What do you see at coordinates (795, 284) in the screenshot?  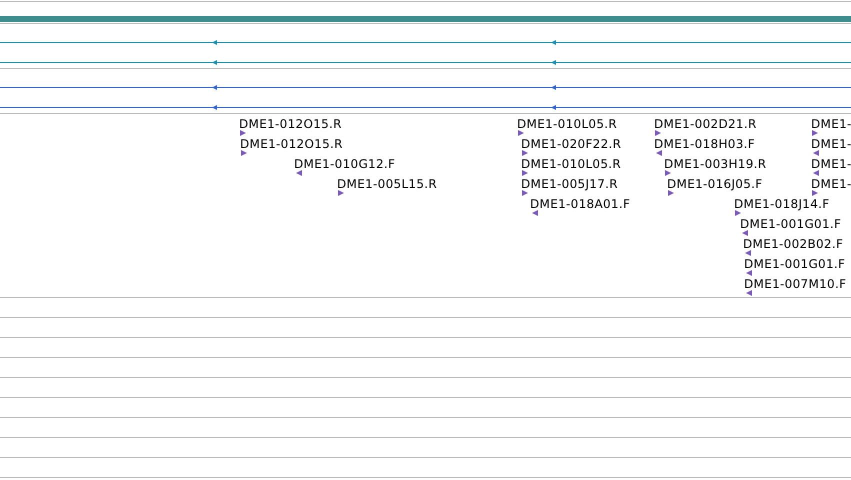 I see `feature-label: DME1-007M10.F` at bounding box center [795, 284].